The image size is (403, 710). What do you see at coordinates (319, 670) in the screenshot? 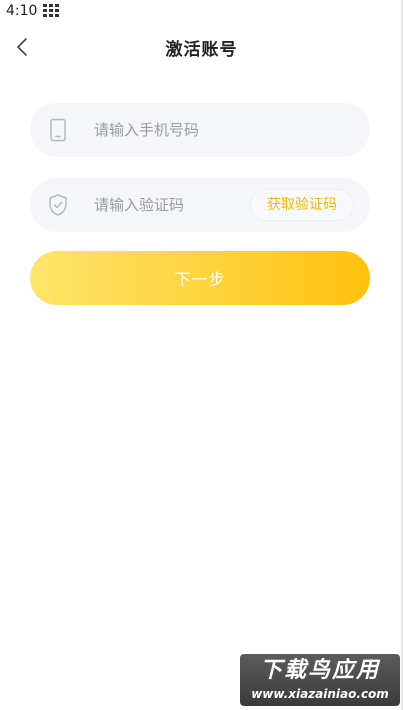
I see `watermark-main: 下载鸟应用` at bounding box center [319, 670].